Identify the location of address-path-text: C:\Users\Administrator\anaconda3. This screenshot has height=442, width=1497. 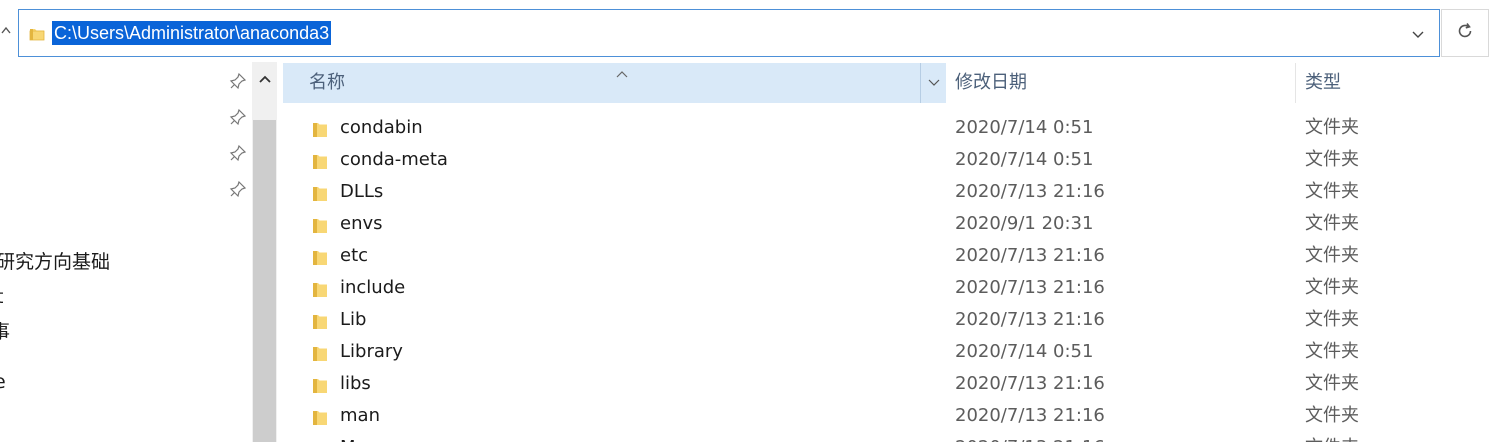
(192, 33).